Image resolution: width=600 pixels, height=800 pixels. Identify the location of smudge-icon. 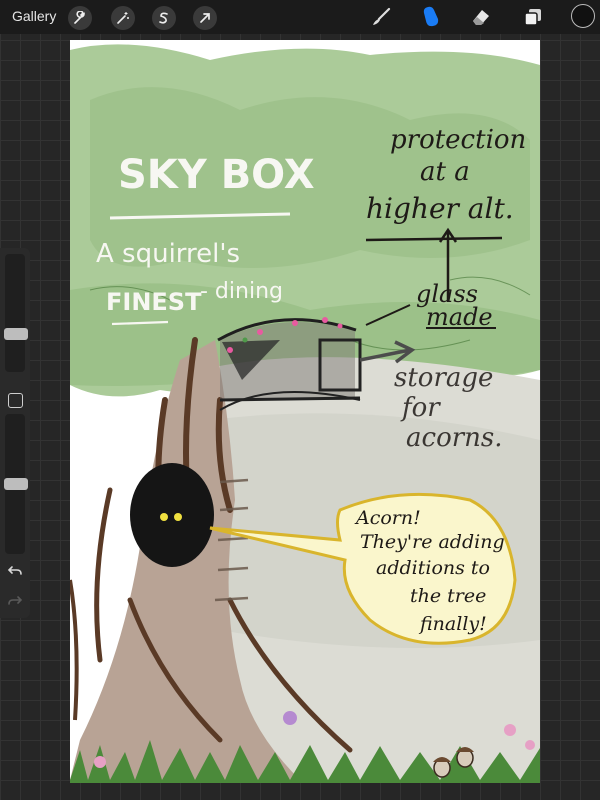
(431, 17).